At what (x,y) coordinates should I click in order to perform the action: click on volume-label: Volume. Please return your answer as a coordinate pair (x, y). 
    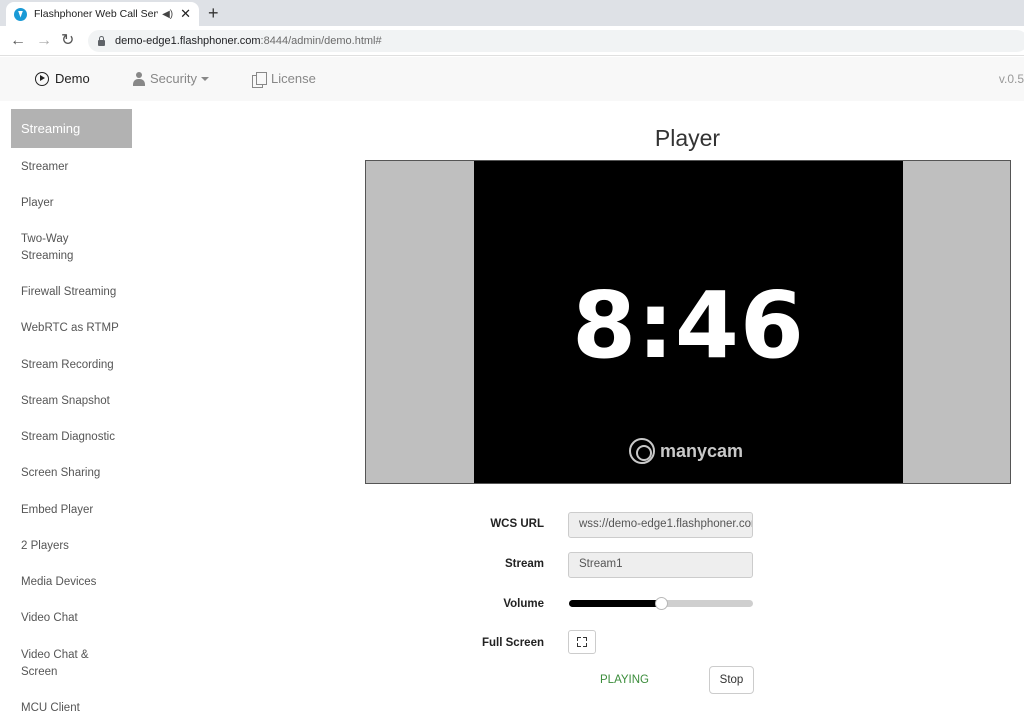
    Looking at the image, I should click on (523, 604).